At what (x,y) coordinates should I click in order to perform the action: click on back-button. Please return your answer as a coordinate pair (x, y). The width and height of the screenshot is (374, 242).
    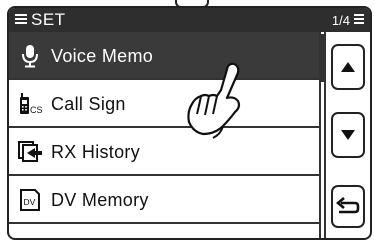
    Looking at the image, I should click on (348, 206).